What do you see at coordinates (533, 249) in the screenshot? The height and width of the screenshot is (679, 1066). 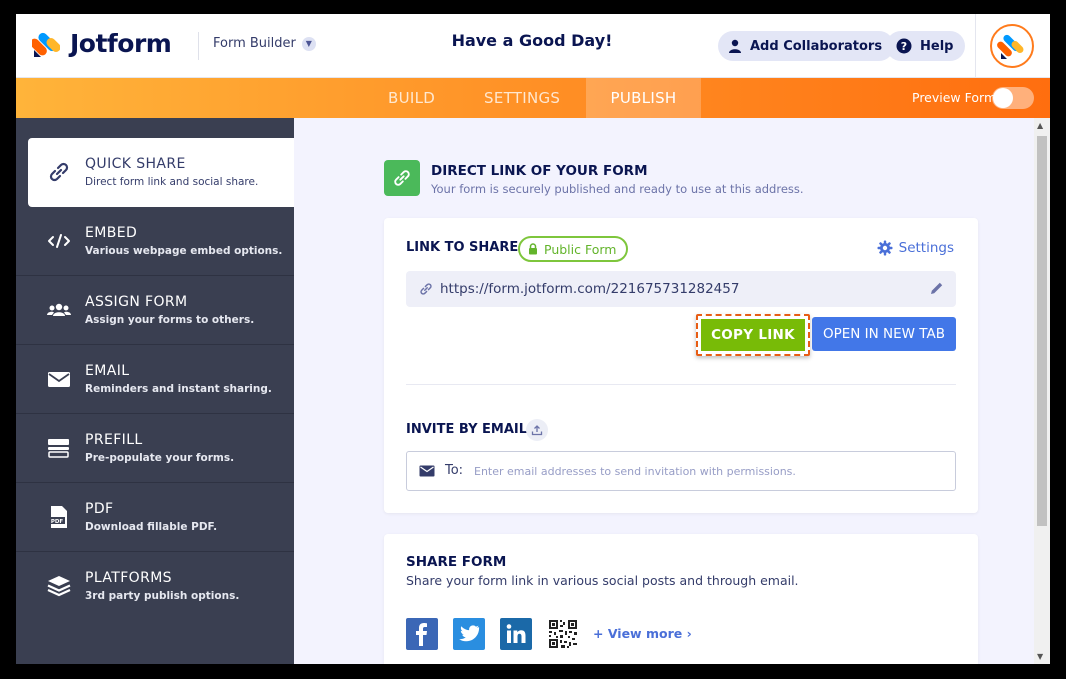 I see `lock-icon` at bounding box center [533, 249].